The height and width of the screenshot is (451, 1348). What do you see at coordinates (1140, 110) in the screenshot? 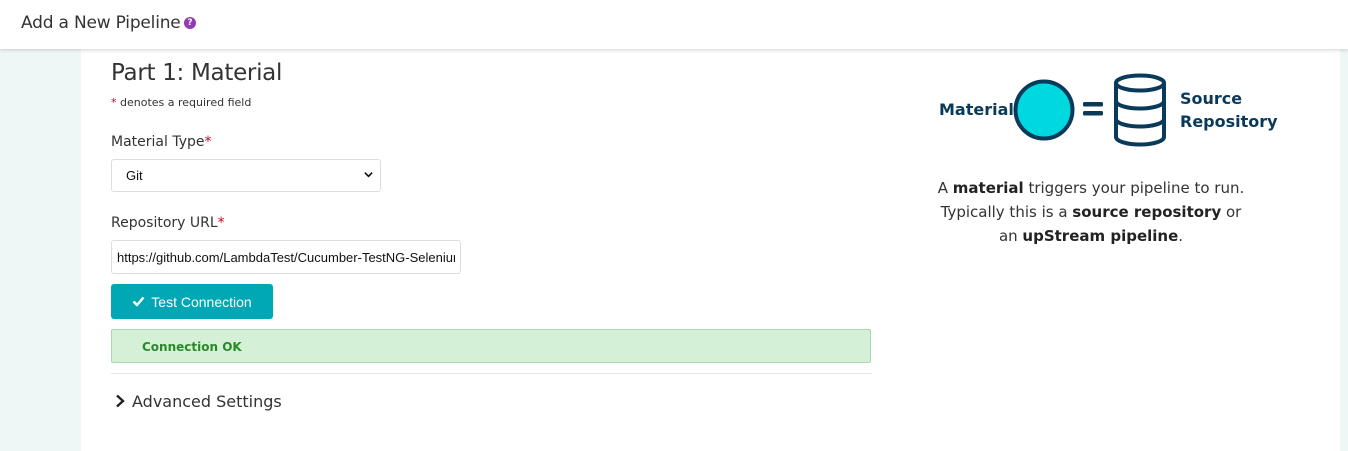
I see `database-icon` at bounding box center [1140, 110].